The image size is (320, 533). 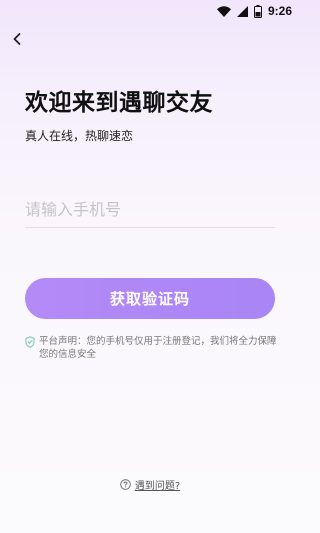 I want to click on wifi-icon, so click(x=223, y=11).